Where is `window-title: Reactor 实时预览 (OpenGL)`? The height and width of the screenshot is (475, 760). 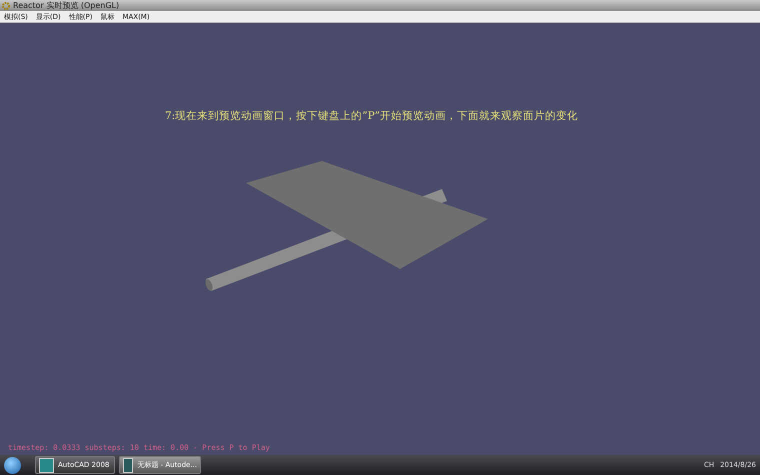 window-title: Reactor 实时预览 (OpenGL) is located at coordinates (66, 5).